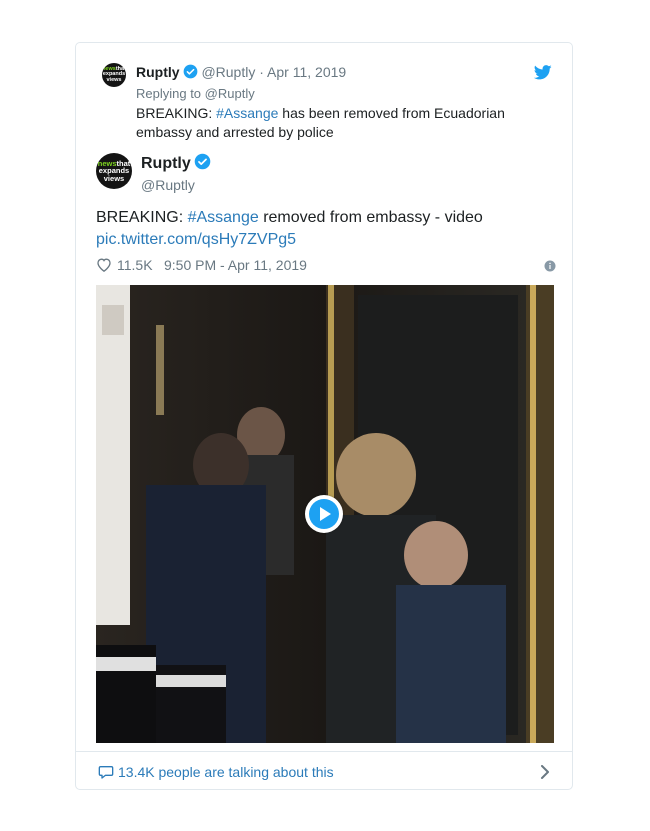 This screenshot has width=650, height=831. Describe the element at coordinates (542, 75) in the screenshot. I see `twitter-bird-icon` at that location.